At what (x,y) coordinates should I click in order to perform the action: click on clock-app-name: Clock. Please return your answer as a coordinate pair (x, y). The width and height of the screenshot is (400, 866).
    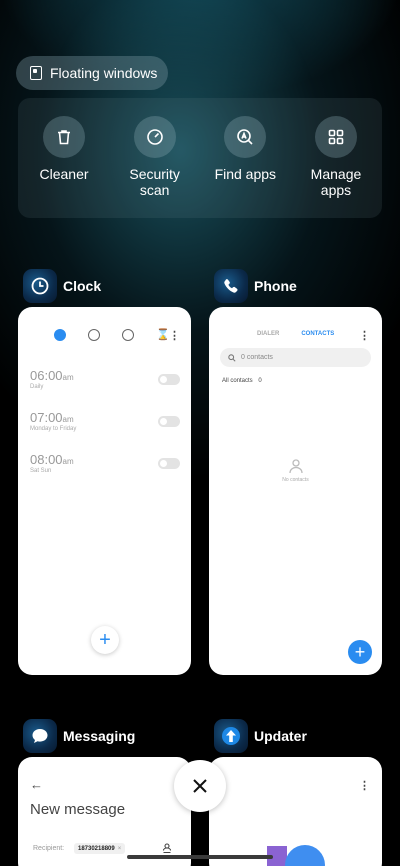
    Looking at the image, I should click on (82, 286).